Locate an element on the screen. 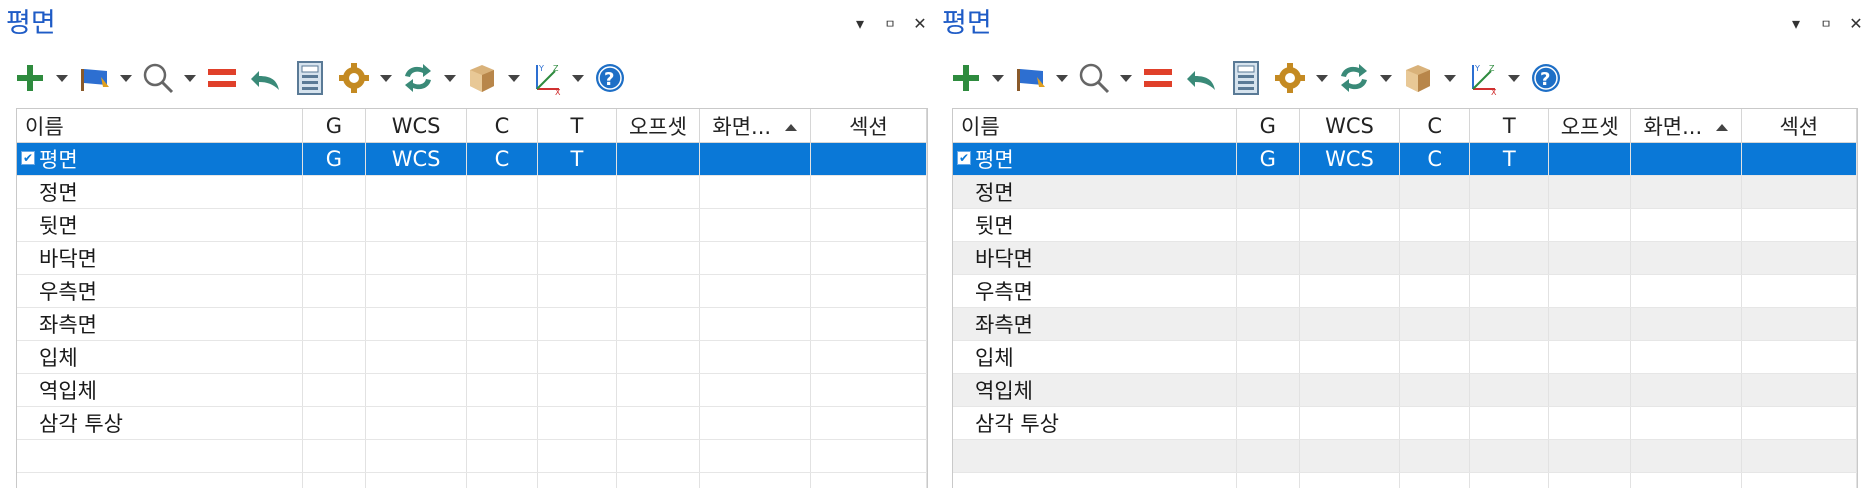  equals-icon is located at coordinates (222, 78).